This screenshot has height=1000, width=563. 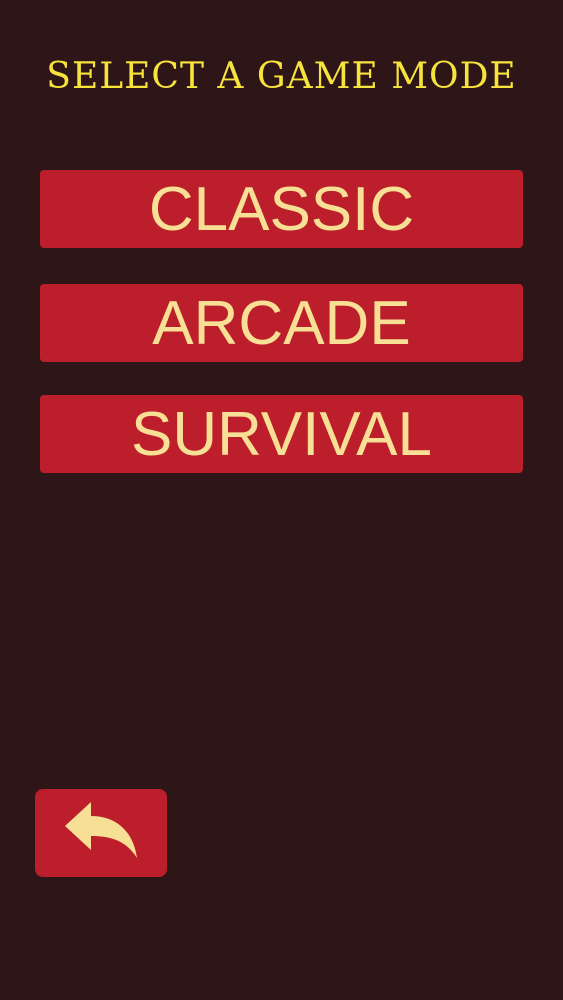 I want to click on arcade-mode-button: ARCADE, so click(x=281, y=323).